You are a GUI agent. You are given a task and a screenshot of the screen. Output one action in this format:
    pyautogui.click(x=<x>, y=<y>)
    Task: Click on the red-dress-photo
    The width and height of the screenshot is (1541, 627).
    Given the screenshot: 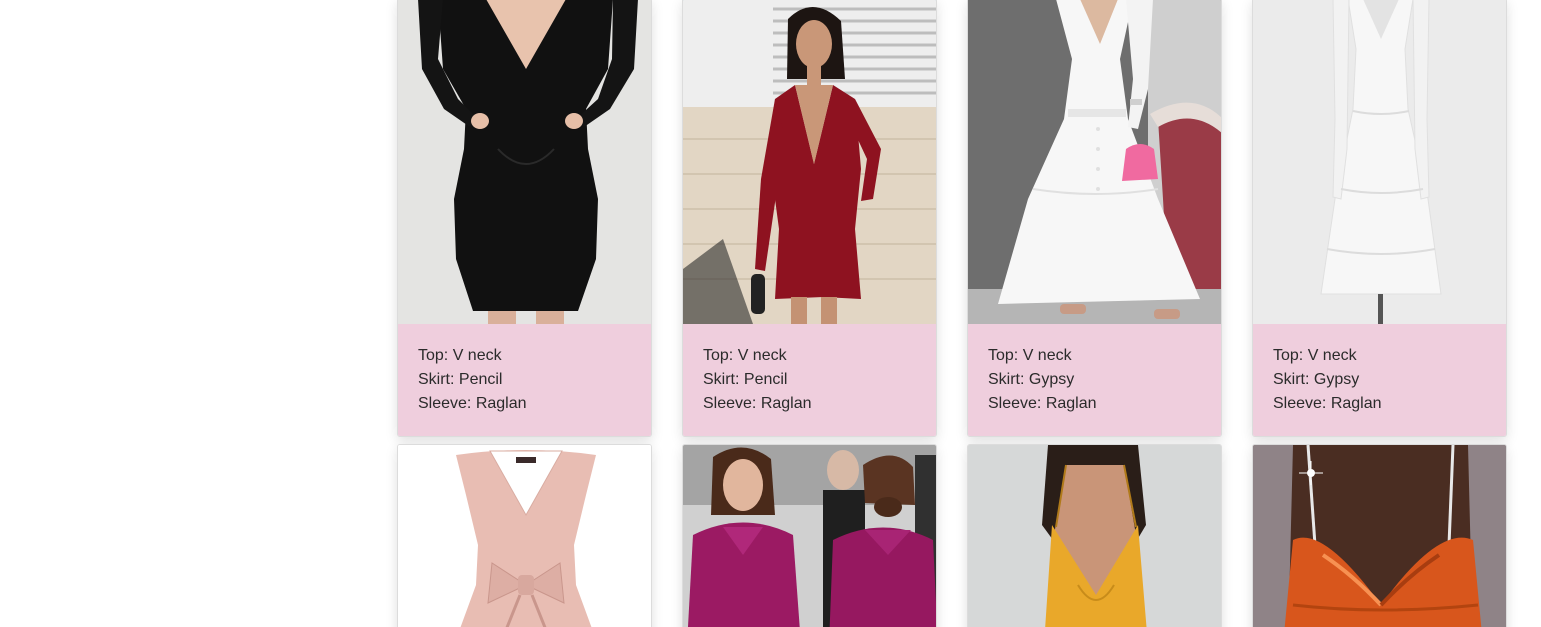 What is the action you would take?
    pyautogui.click(x=809, y=162)
    